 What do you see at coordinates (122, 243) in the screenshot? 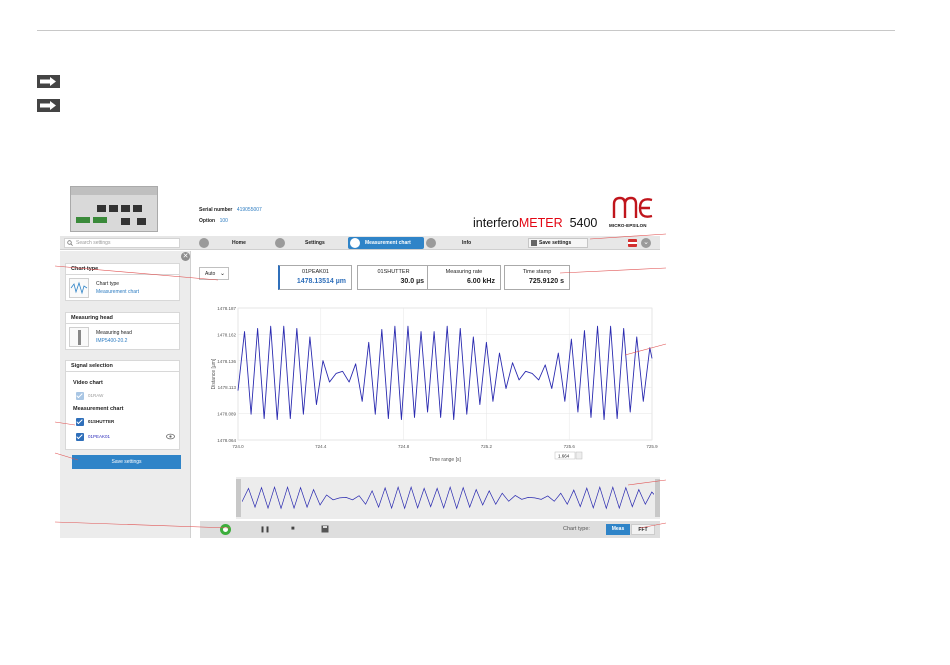
I see `search-input: Search settings` at bounding box center [122, 243].